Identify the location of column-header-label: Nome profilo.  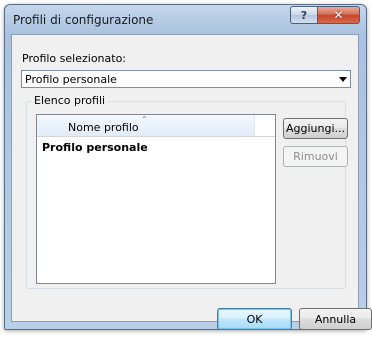
(103, 127).